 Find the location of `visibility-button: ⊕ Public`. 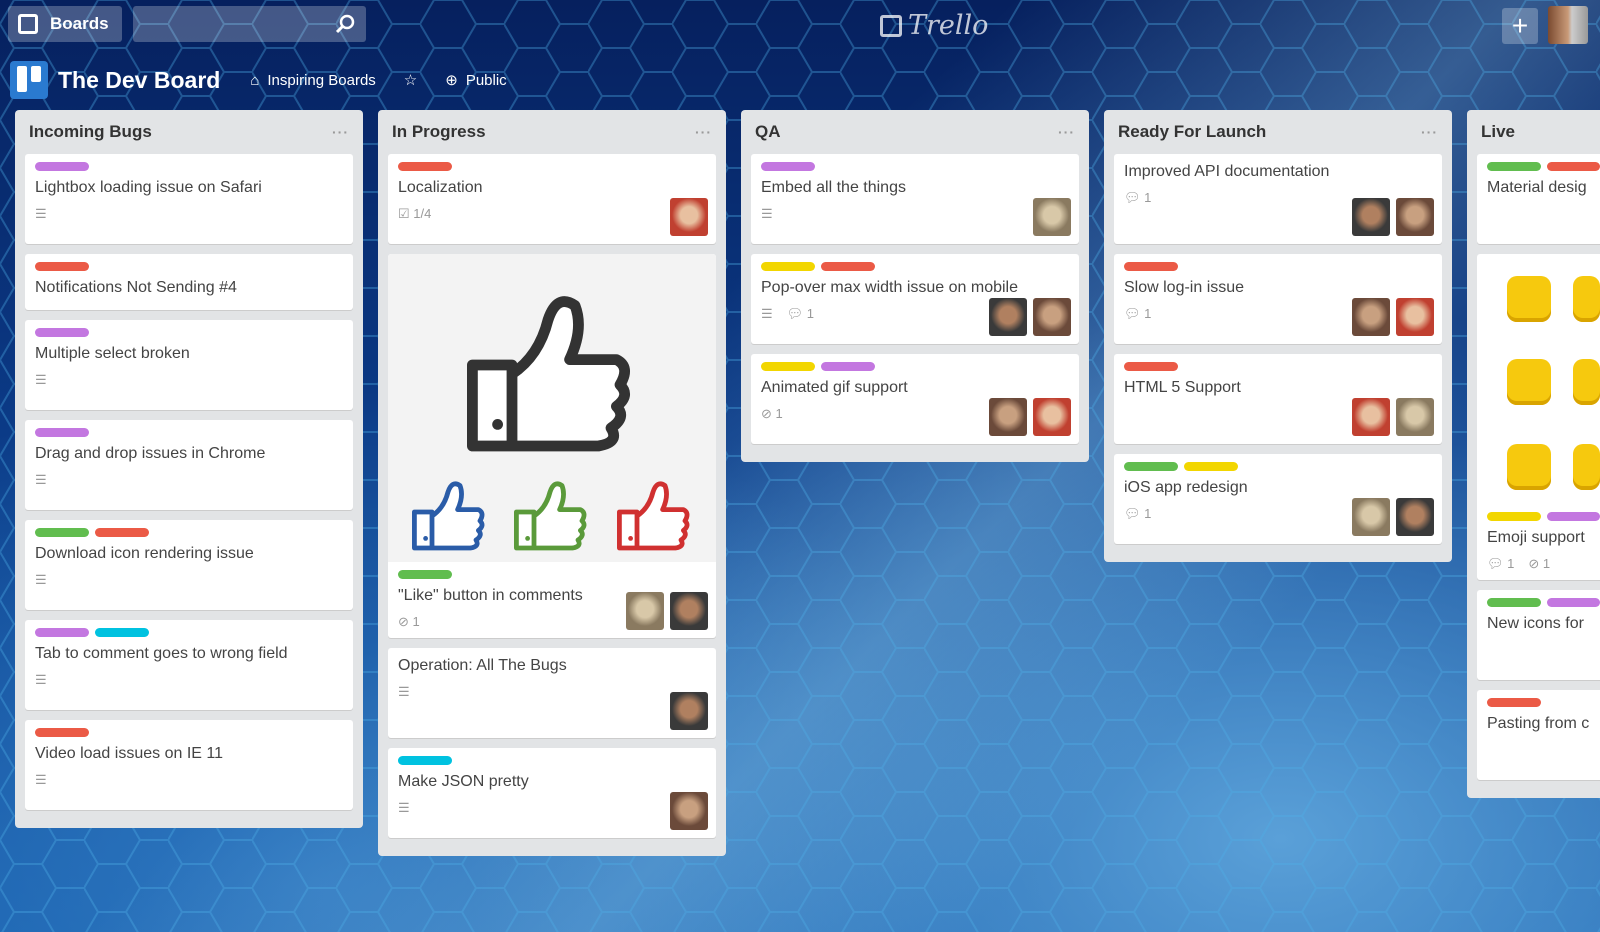

visibility-button: ⊕ Public is located at coordinates (475, 80).